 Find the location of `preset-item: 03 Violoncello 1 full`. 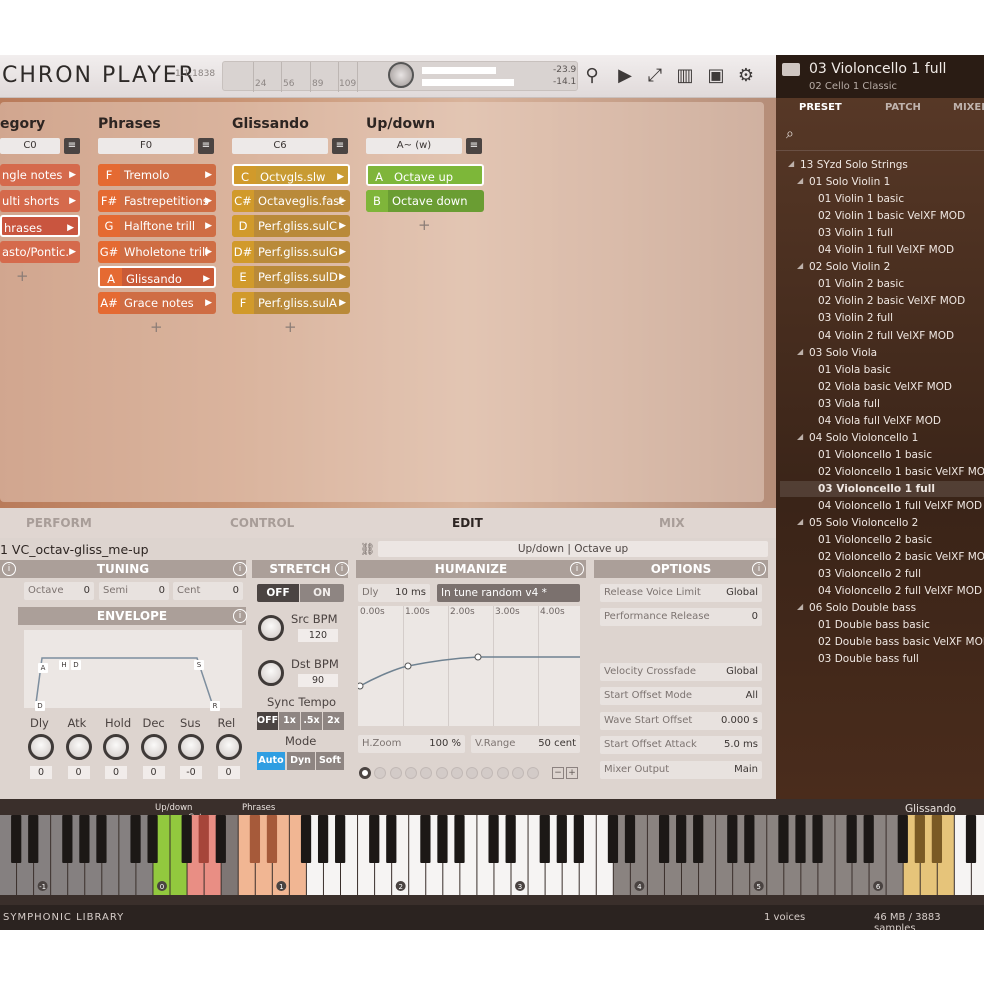

preset-item: 03 Violoncello 1 full is located at coordinates (876, 489).